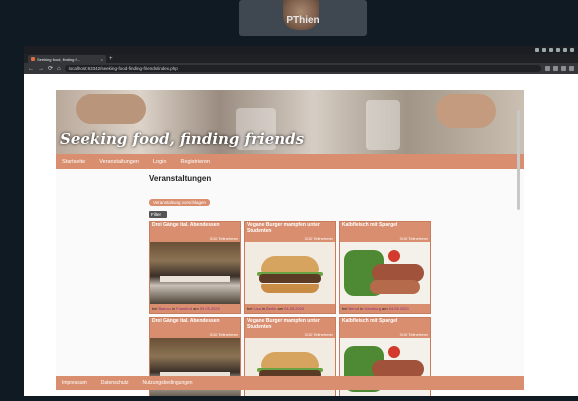 Image resolution: width=578 pixels, height=401 pixels. Describe the element at coordinates (41, 69) in the screenshot. I see `forward-icon: →` at that location.